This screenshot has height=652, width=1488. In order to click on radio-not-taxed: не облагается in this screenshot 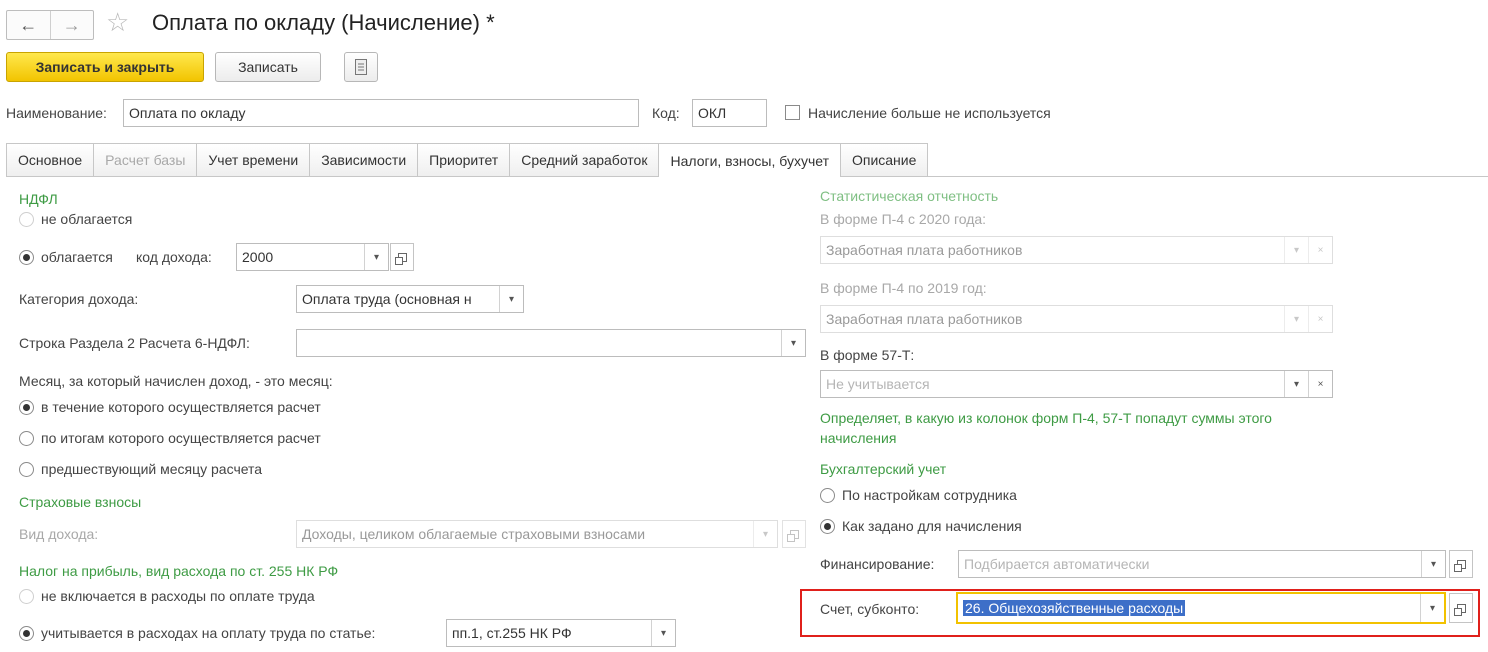, I will do `click(75, 219)`.